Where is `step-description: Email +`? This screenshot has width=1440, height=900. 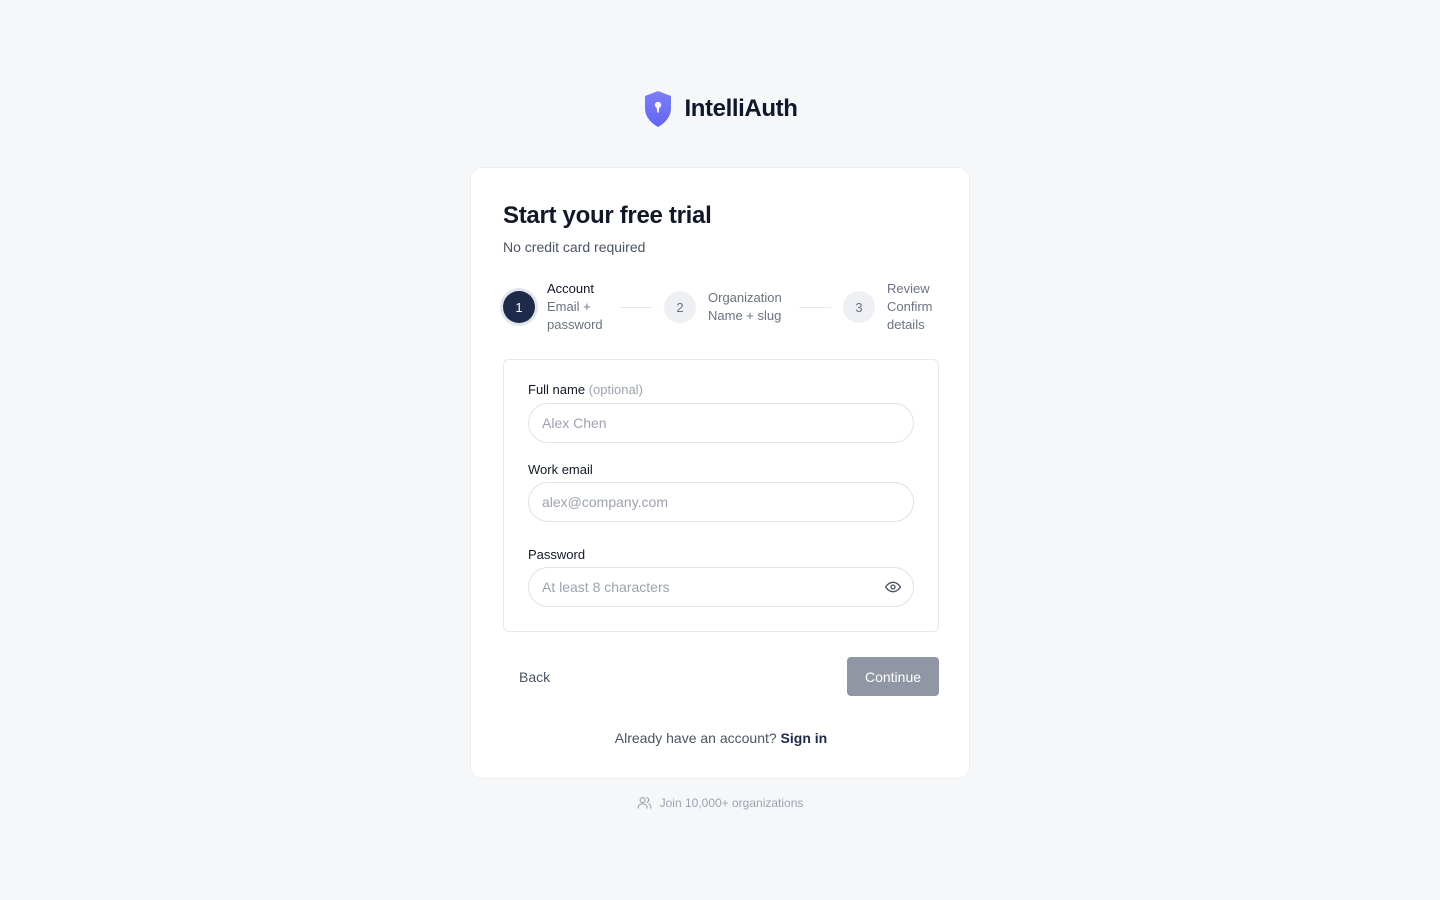 step-description: Email + is located at coordinates (569, 306).